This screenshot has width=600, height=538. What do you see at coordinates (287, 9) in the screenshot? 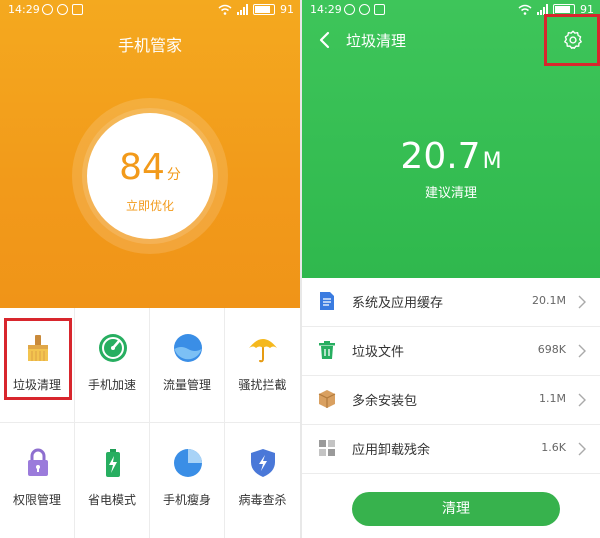
I see `battery-level: 91` at bounding box center [287, 9].